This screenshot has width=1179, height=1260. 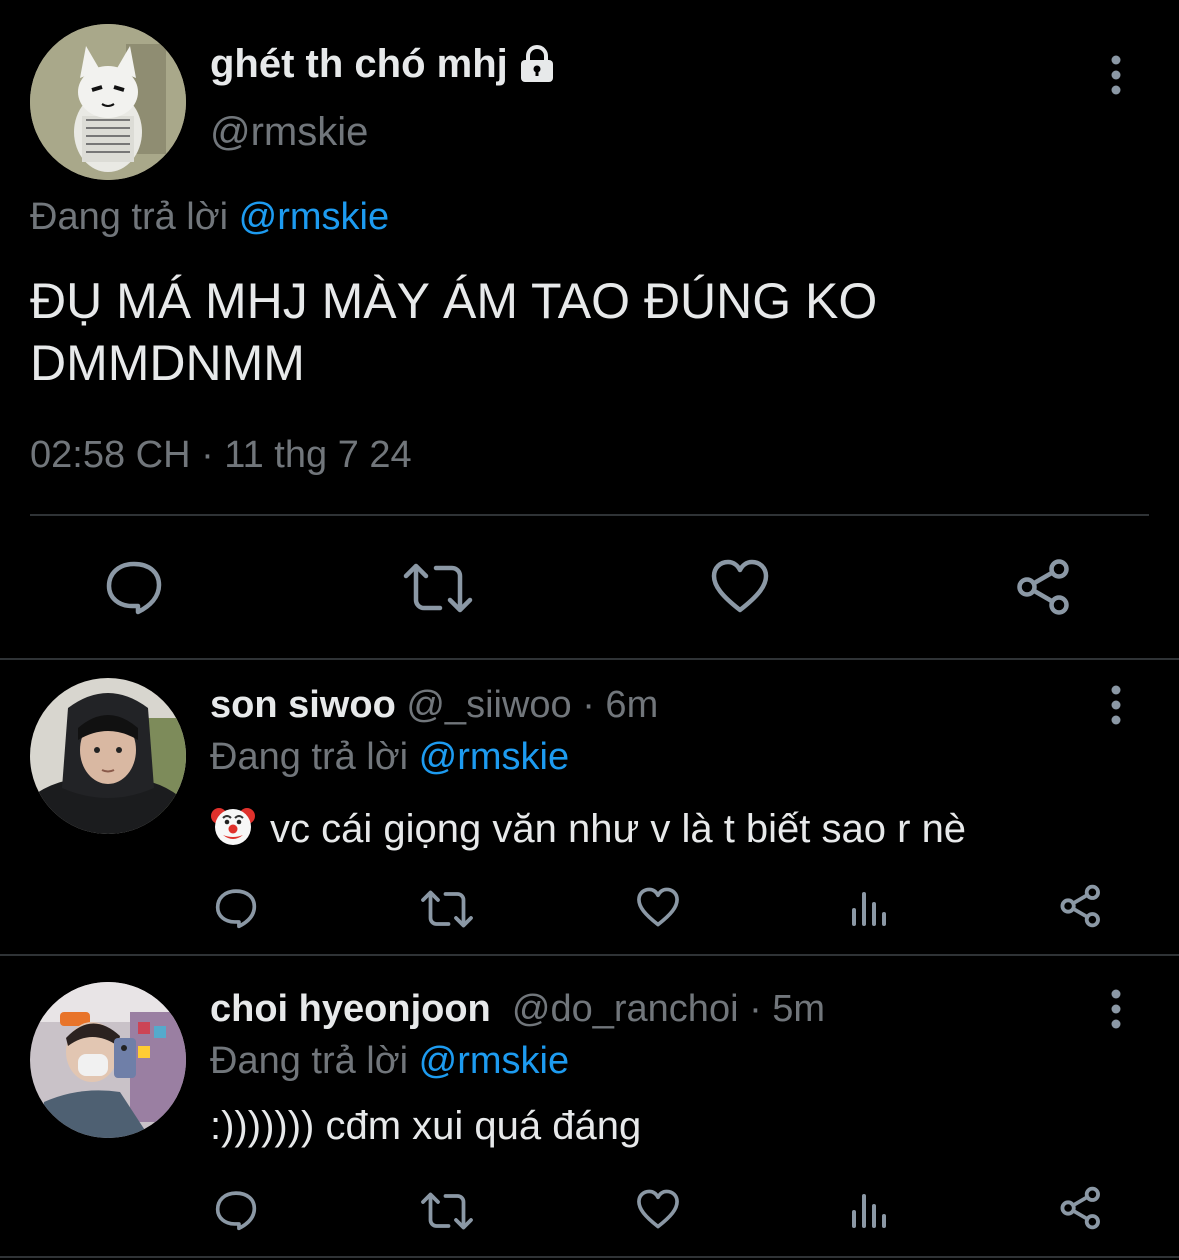 What do you see at coordinates (537, 65) in the screenshot?
I see `lock-icon` at bounding box center [537, 65].